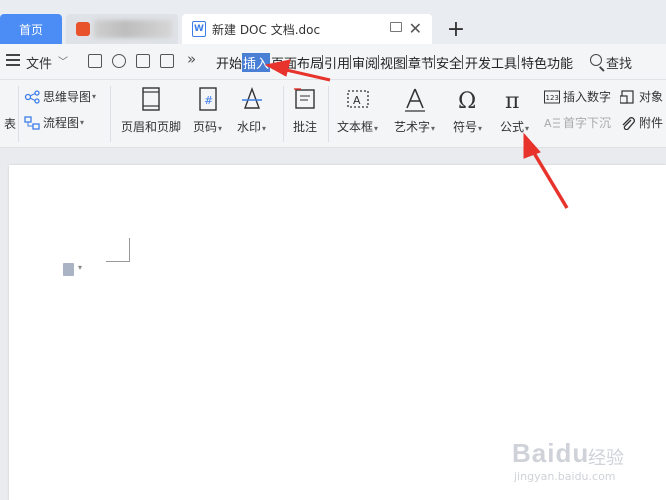 Image resolution: width=666 pixels, height=500 pixels. Describe the element at coordinates (651, 123) in the screenshot. I see `attachment-label: 附件` at that location.